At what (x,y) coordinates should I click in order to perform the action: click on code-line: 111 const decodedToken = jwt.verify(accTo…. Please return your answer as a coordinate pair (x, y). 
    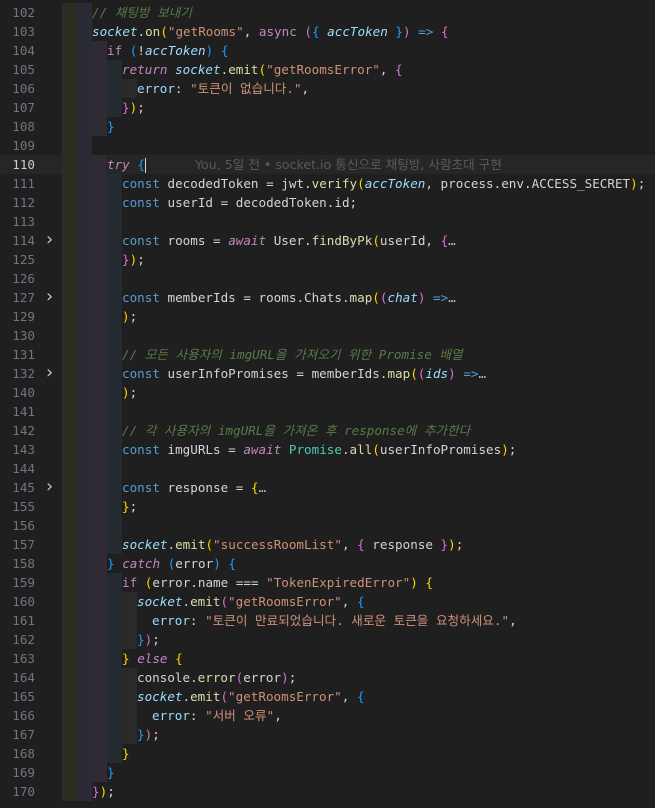
    Looking at the image, I should click on (327, 183).